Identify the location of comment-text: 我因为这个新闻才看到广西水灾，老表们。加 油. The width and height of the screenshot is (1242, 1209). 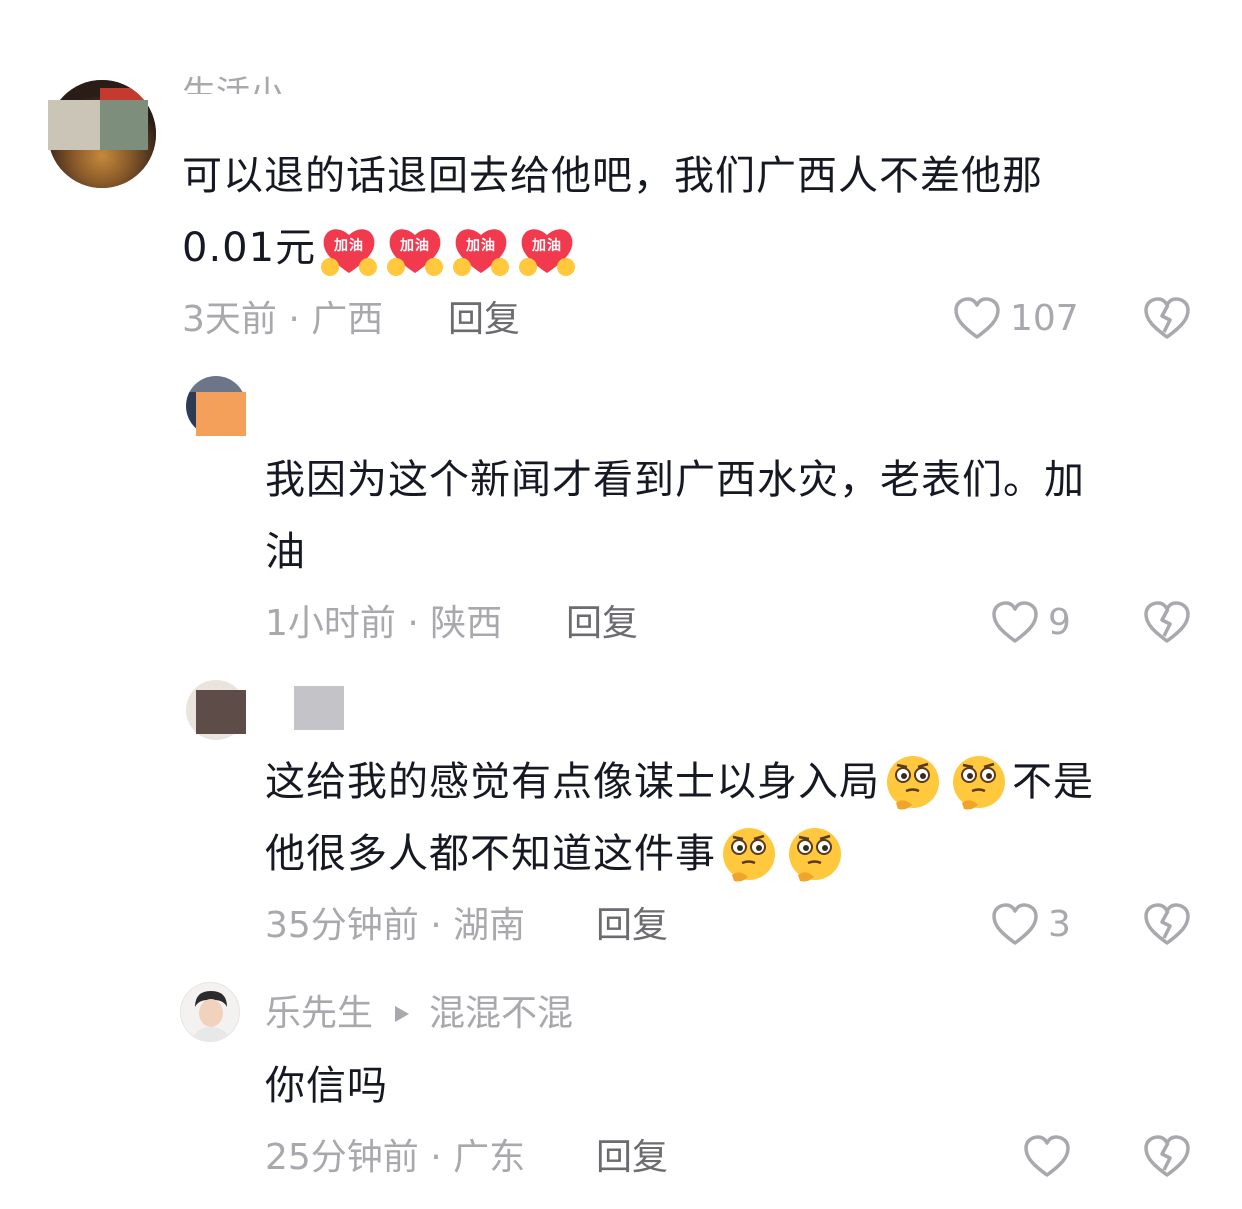
(735, 516).